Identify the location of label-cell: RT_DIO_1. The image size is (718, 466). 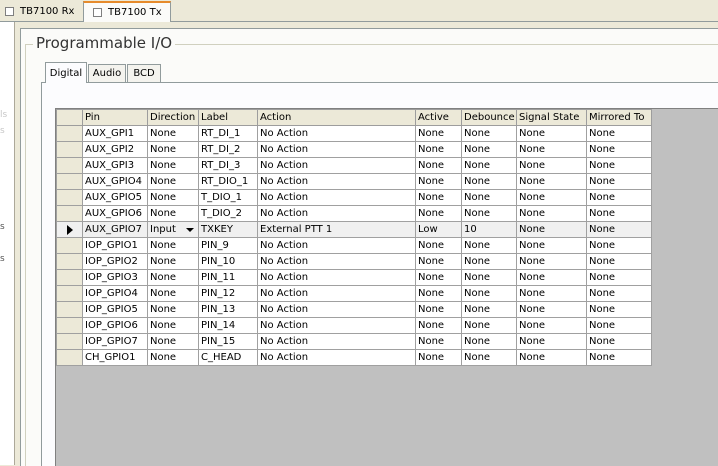
(228, 181).